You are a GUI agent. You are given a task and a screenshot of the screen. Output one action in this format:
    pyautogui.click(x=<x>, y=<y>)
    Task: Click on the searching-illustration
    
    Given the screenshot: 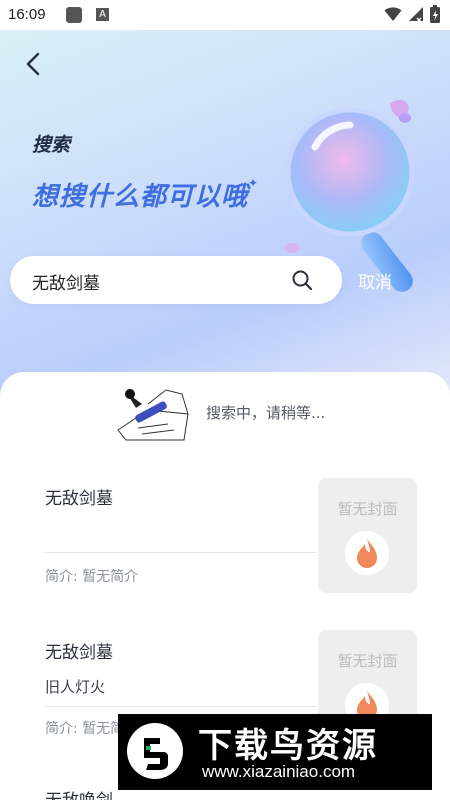 What is the action you would take?
    pyautogui.click(x=153, y=415)
    